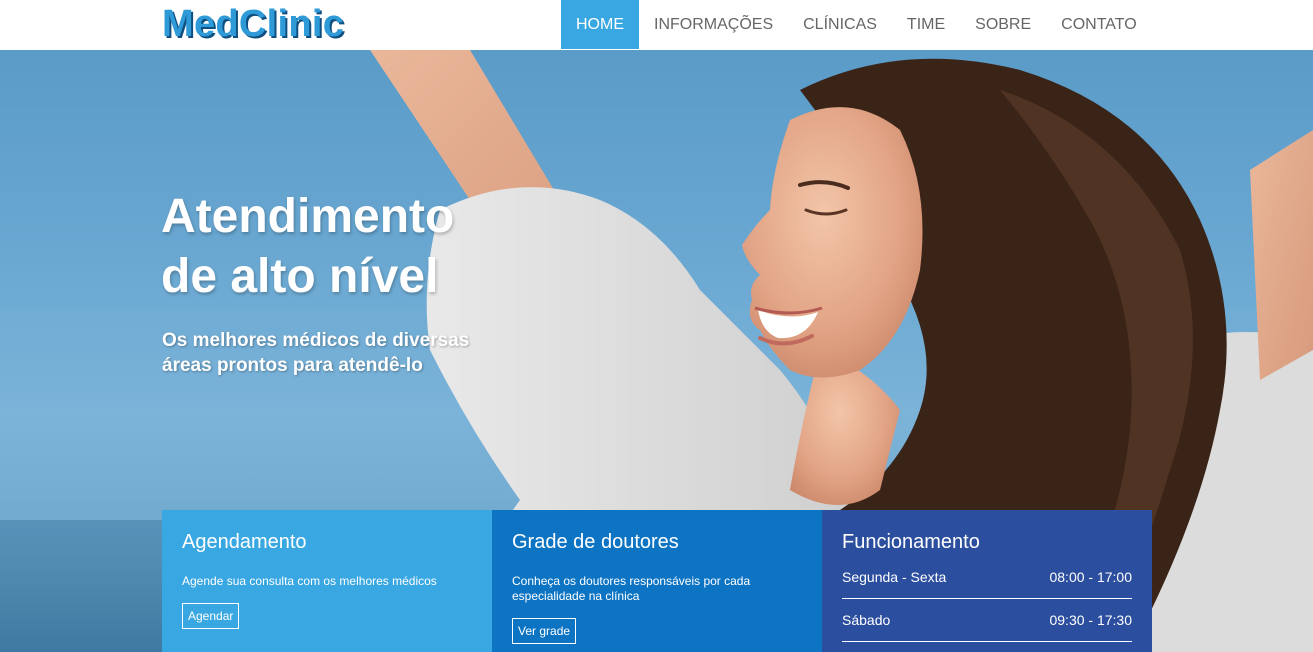 The height and width of the screenshot is (652, 1313). Describe the element at coordinates (987, 620) in the screenshot. I see `schedule-row: Sábado 09:30 - 17:30` at that location.